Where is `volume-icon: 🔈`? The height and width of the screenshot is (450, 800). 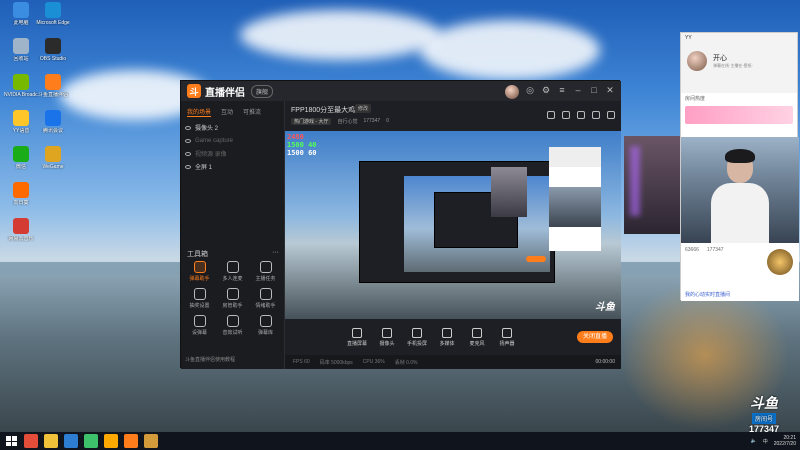
volume-icon: 🔈 is located at coordinates (754, 441).